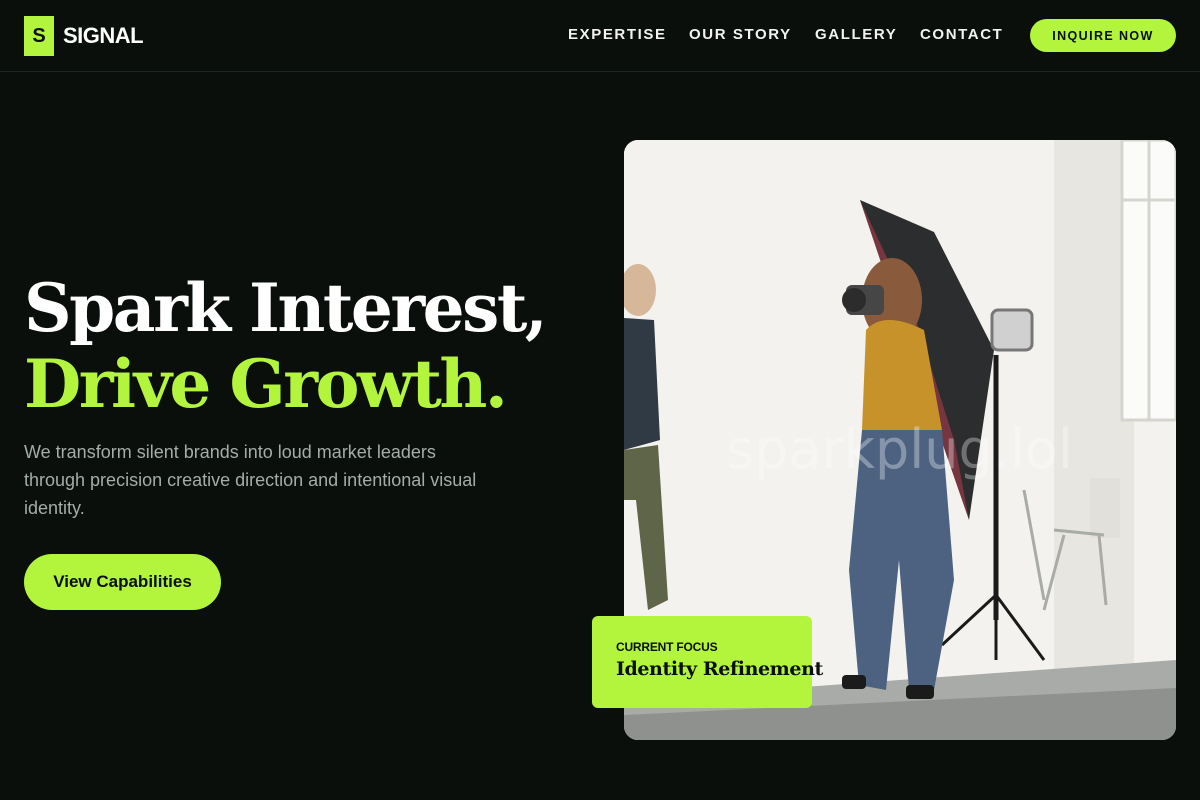 The width and height of the screenshot is (1200, 800). What do you see at coordinates (266, 384) in the screenshot?
I see `headline-line-2: Drive Growth.` at bounding box center [266, 384].